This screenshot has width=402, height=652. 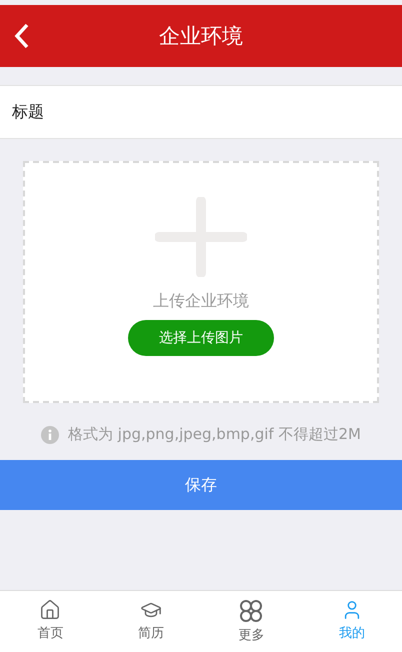 I want to click on tab-item: 简历, so click(x=150, y=621).